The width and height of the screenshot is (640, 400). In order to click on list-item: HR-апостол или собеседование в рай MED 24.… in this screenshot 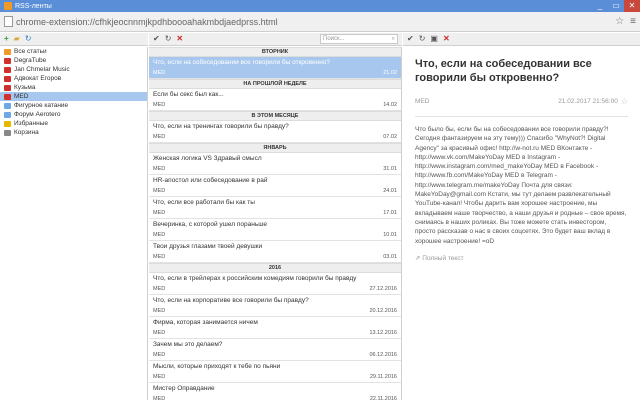, I will do `click(275, 186)`.